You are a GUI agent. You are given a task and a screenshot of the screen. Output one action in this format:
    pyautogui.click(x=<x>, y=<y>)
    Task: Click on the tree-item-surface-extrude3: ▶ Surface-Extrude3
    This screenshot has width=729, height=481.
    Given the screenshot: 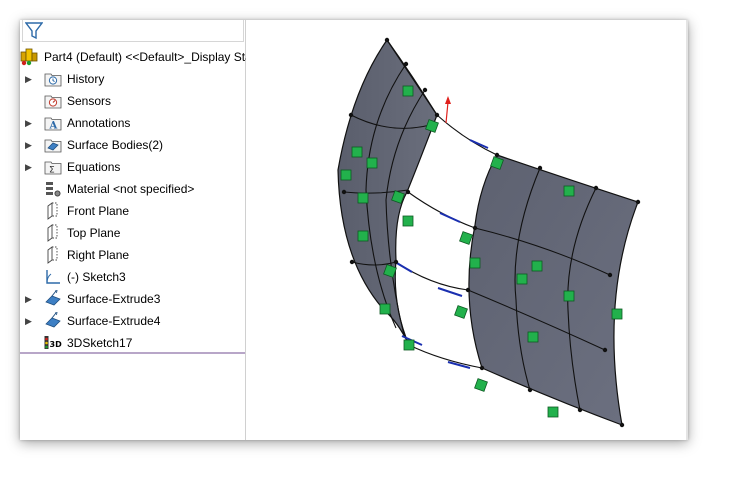 What is the action you would take?
    pyautogui.click(x=132, y=299)
    